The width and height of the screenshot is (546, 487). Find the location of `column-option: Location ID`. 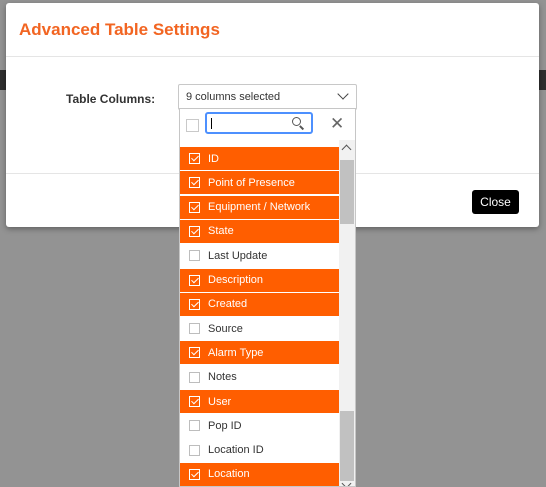

column-option: Location ID is located at coordinates (259, 450).